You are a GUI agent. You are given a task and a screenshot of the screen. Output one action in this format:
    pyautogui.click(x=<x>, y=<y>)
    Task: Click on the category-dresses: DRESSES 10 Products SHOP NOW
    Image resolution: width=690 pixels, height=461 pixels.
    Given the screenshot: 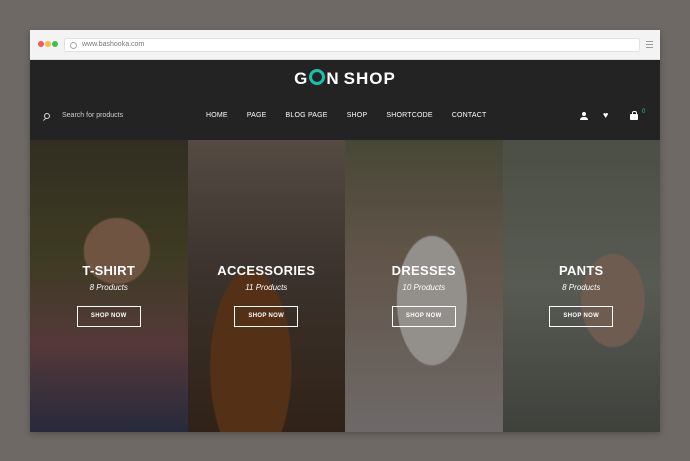 What is the action you would take?
    pyautogui.click(x=424, y=286)
    